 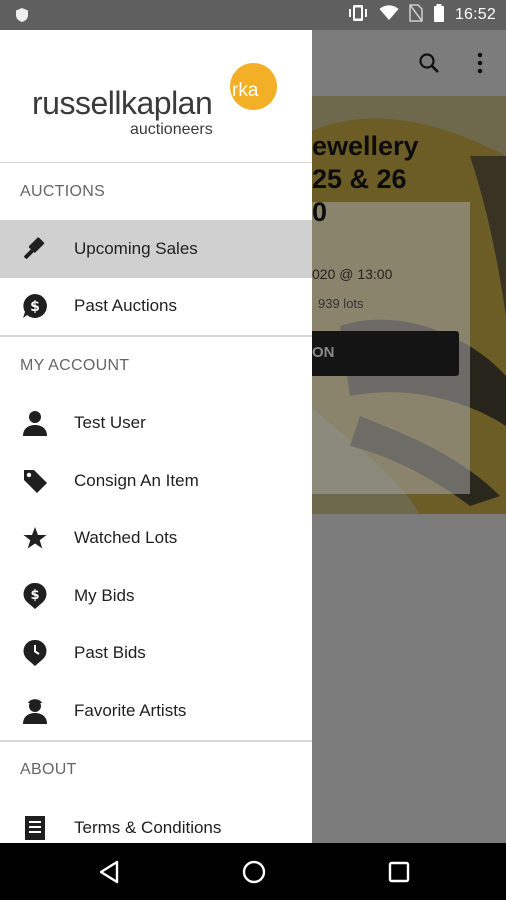 I want to click on sale-lot-count: 939 lots, so click(x=341, y=303).